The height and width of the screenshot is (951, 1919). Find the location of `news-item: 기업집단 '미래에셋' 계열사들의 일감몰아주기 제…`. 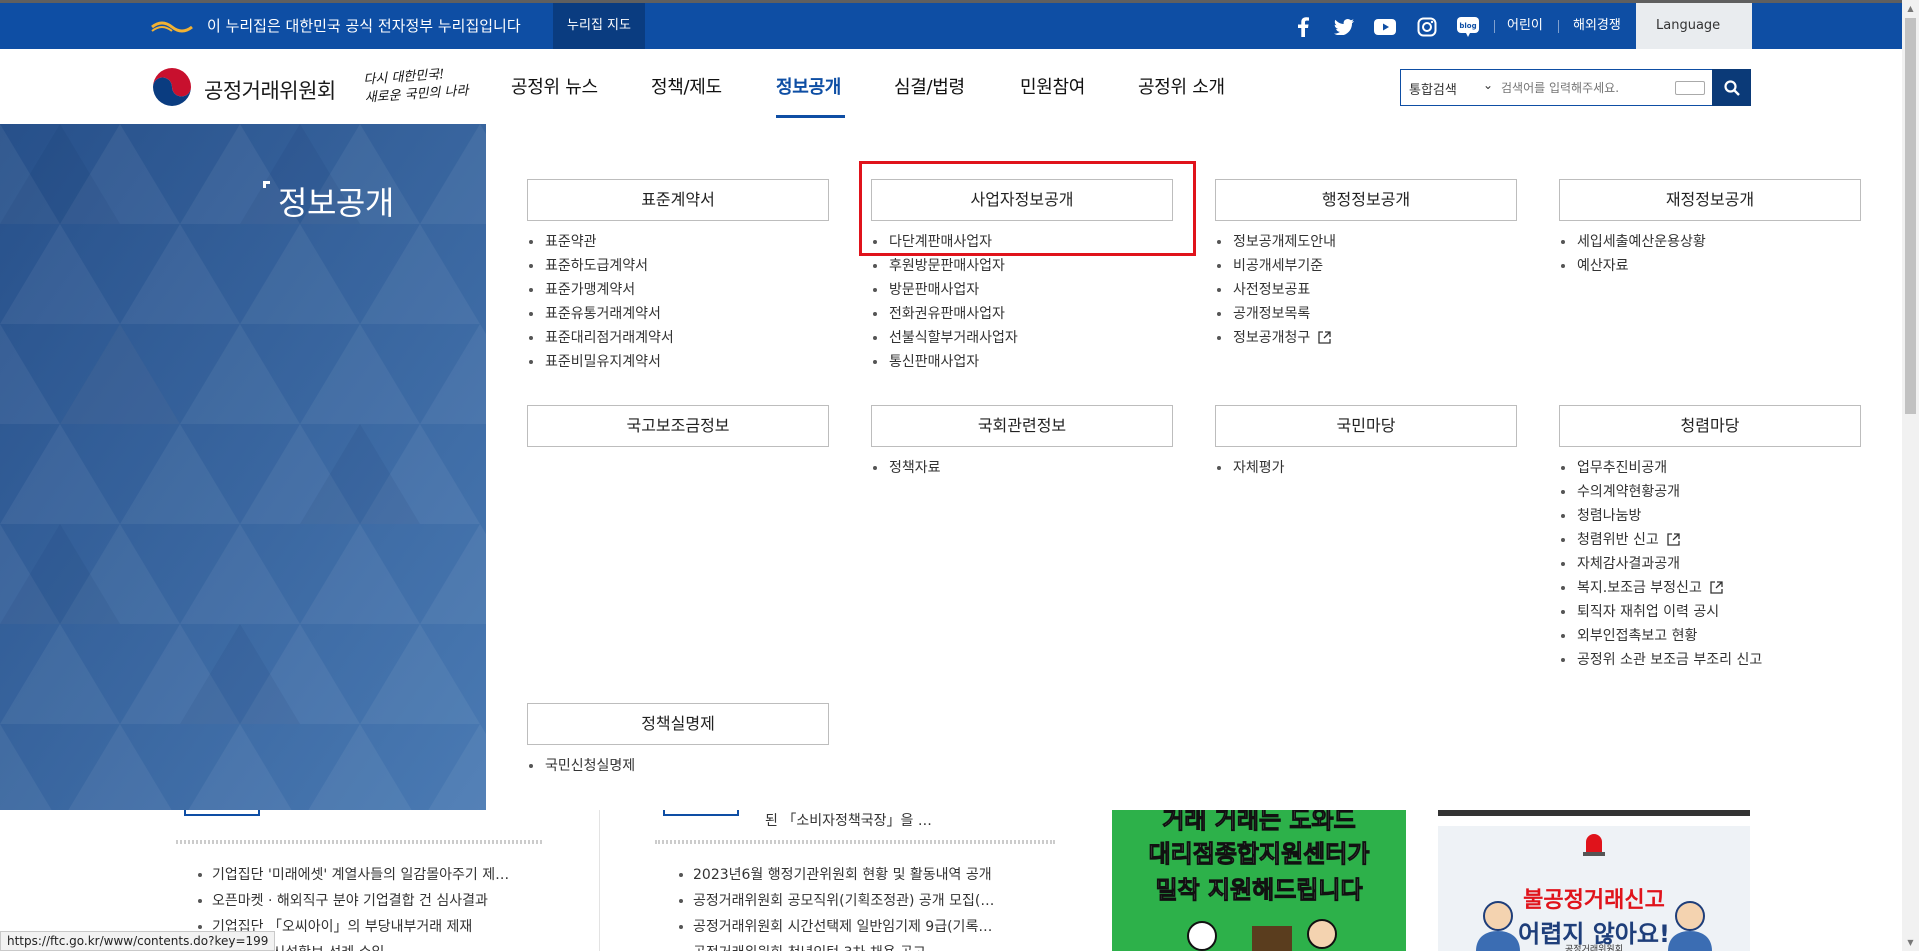

news-item: 기업집단 '미래에셋' 계열사들의 일감몰아주기 제… is located at coordinates (352, 875).